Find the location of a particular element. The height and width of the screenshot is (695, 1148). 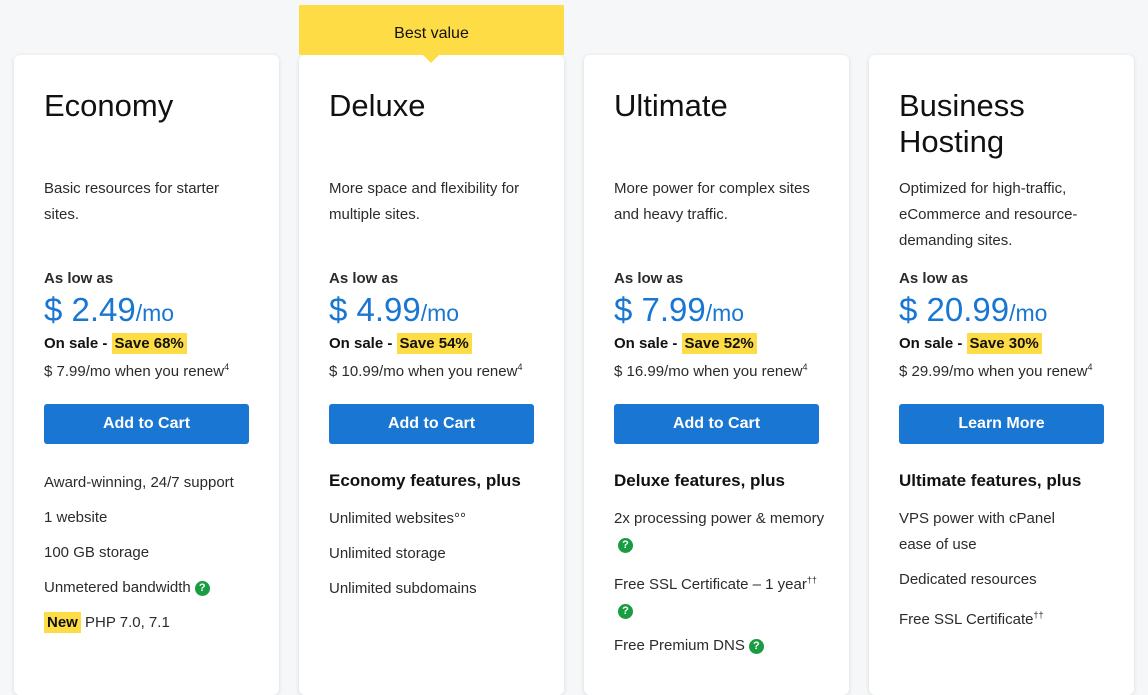

renew-price: $ 10.99/mo when you renew4 is located at coordinates (425, 371).